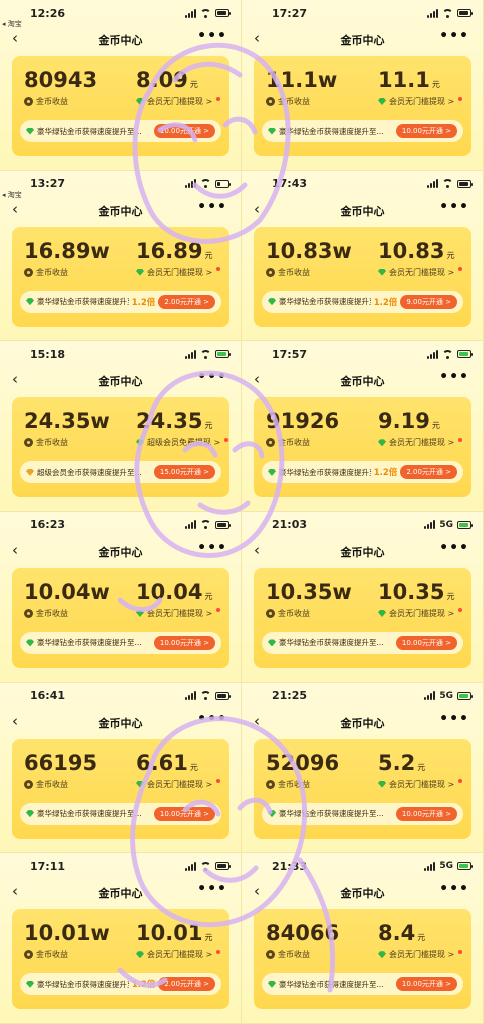 Image resolution: width=484 pixels, height=1024 pixels. I want to click on cash-value: 10.04, so click(169, 591).